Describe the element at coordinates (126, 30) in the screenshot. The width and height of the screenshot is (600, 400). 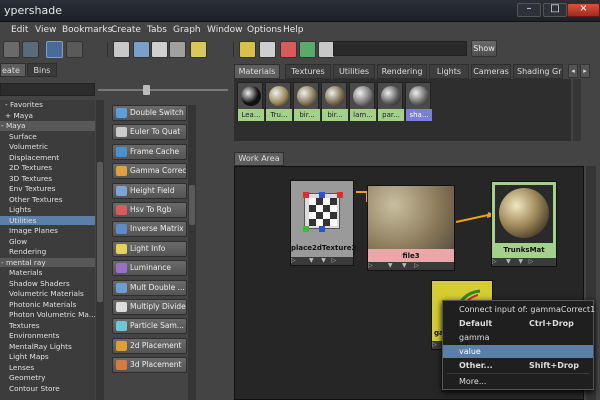
I see `menu-create: Create` at that location.